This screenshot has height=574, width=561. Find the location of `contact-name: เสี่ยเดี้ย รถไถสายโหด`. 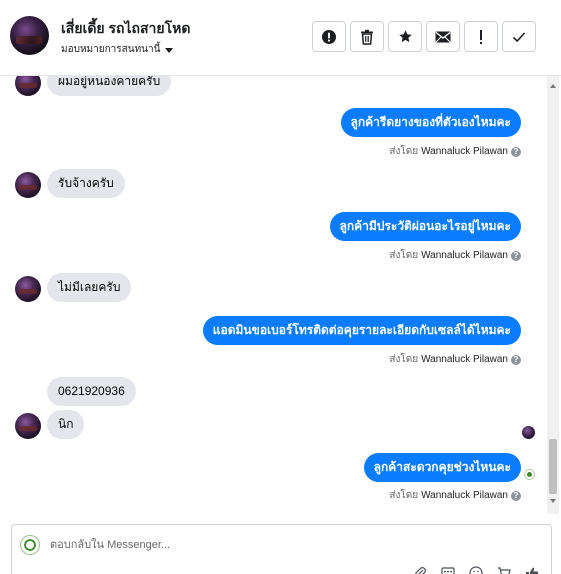

contact-name: เสี่ยเดี้ย รถไถสายโหด is located at coordinates (125, 29).